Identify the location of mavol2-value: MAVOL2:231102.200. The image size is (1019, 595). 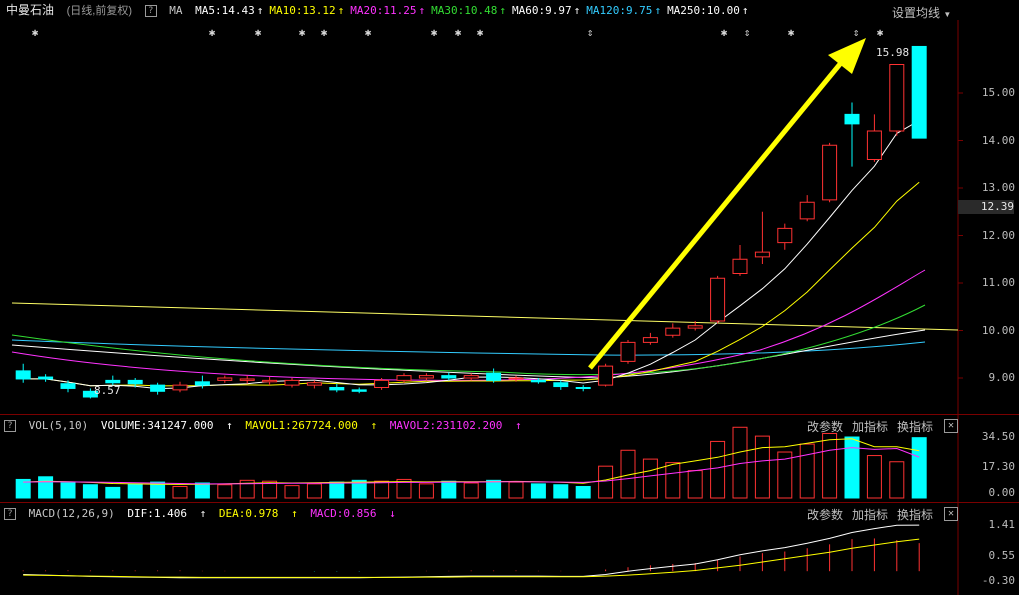
(446, 425).